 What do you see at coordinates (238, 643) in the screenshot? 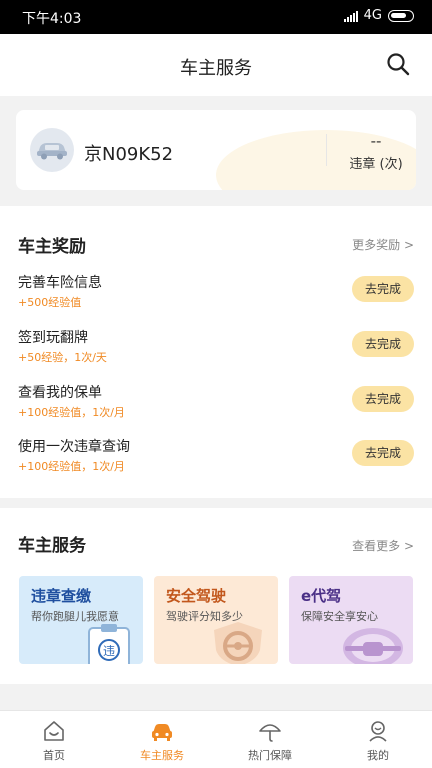
I see `shield-icon` at bounding box center [238, 643].